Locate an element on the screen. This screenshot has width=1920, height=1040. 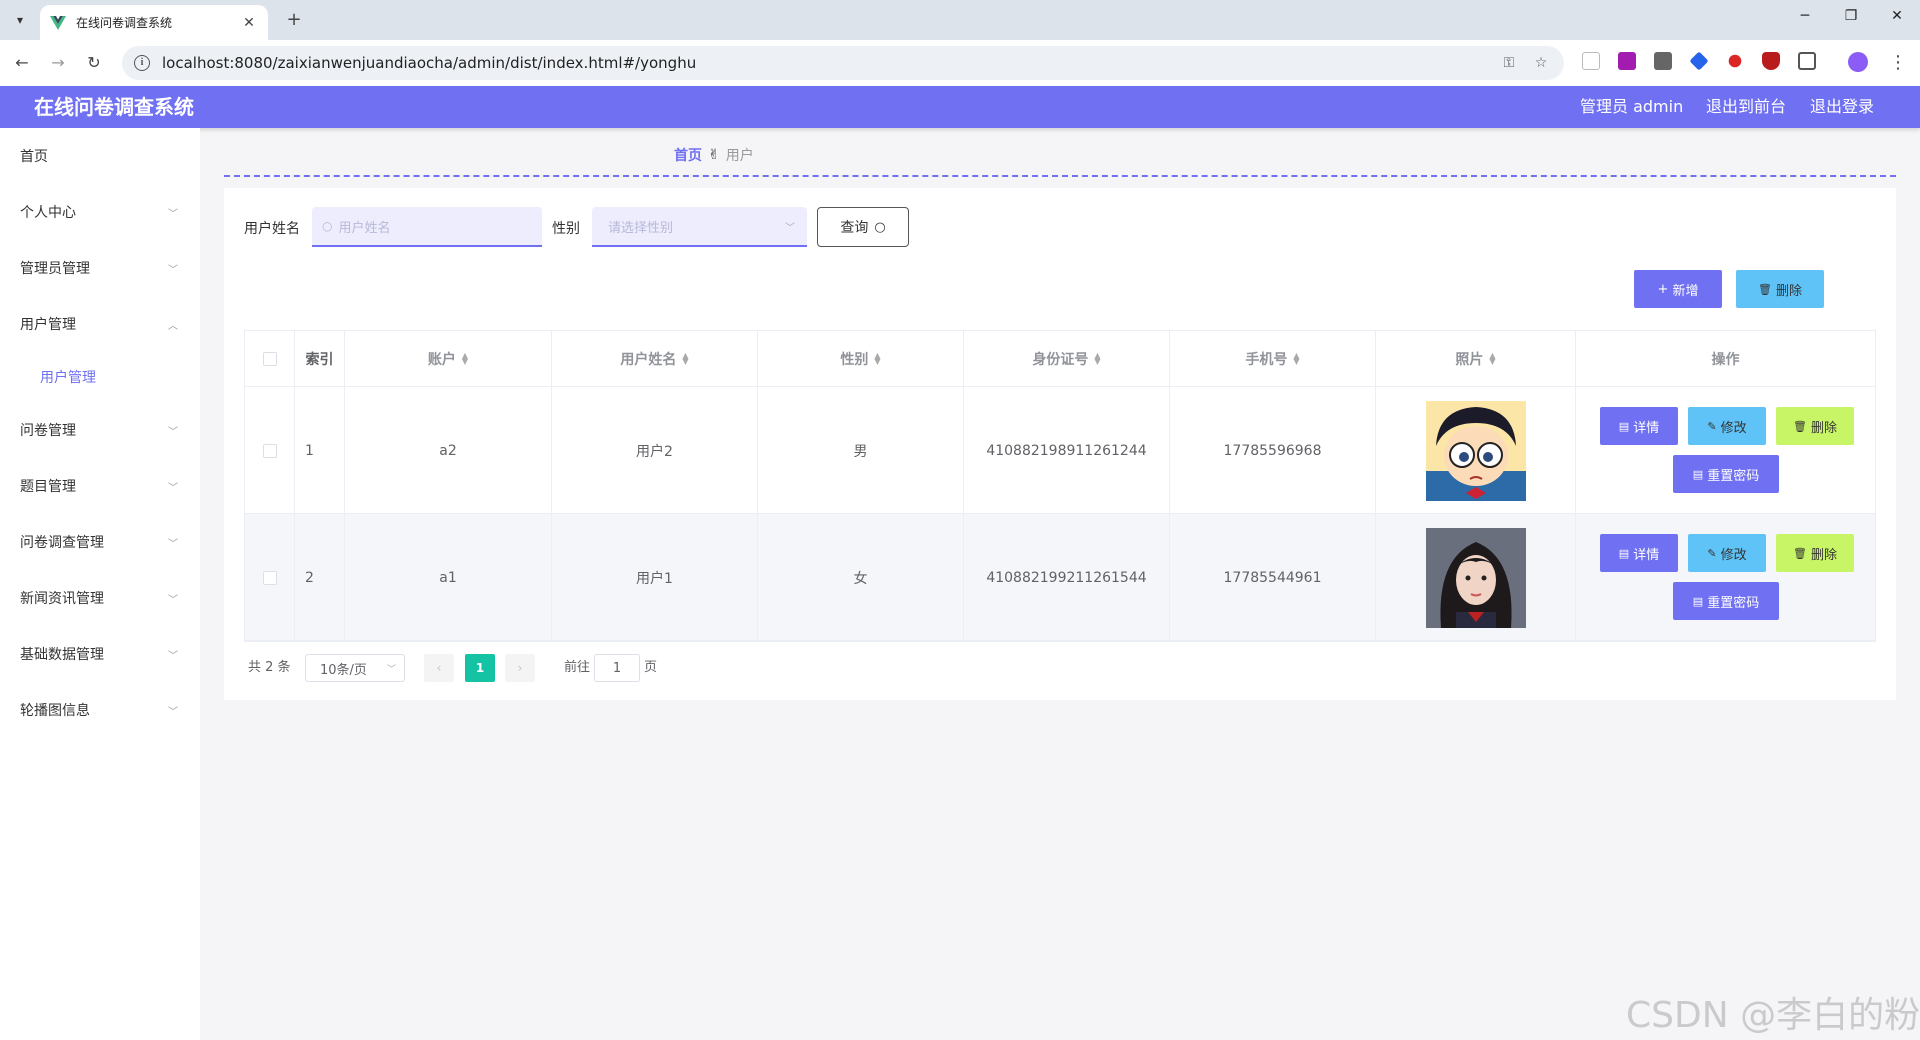
extensions-puzzle-icon is located at coordinates (1807, 61).